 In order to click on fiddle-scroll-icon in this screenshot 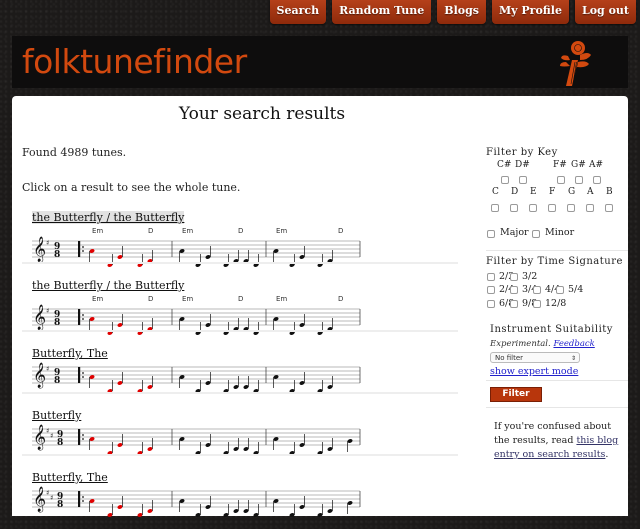, I will do `click(575, 63)`.